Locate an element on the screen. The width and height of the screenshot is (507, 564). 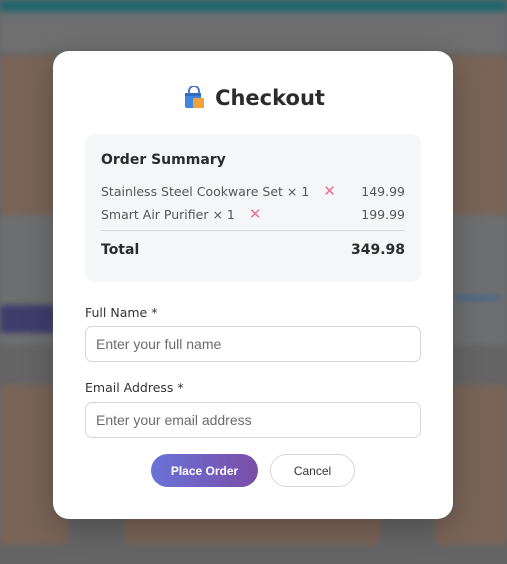
summary-divider is located at coordinates (253, 230).